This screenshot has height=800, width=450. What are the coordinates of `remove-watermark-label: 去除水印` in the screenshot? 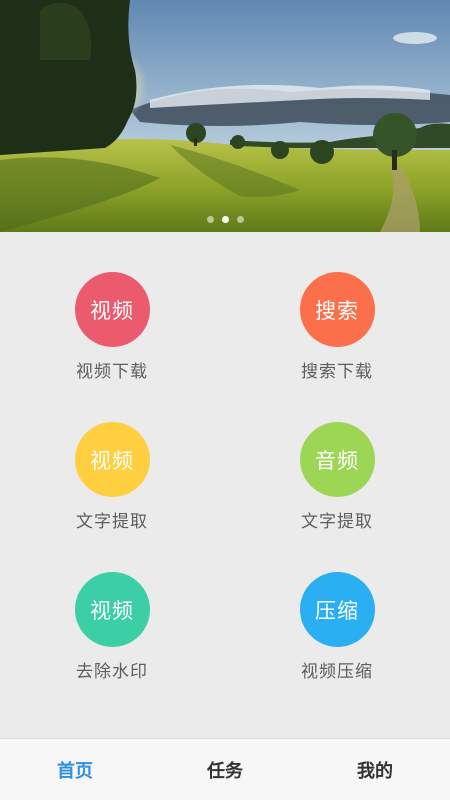 It's located at (112, 672).